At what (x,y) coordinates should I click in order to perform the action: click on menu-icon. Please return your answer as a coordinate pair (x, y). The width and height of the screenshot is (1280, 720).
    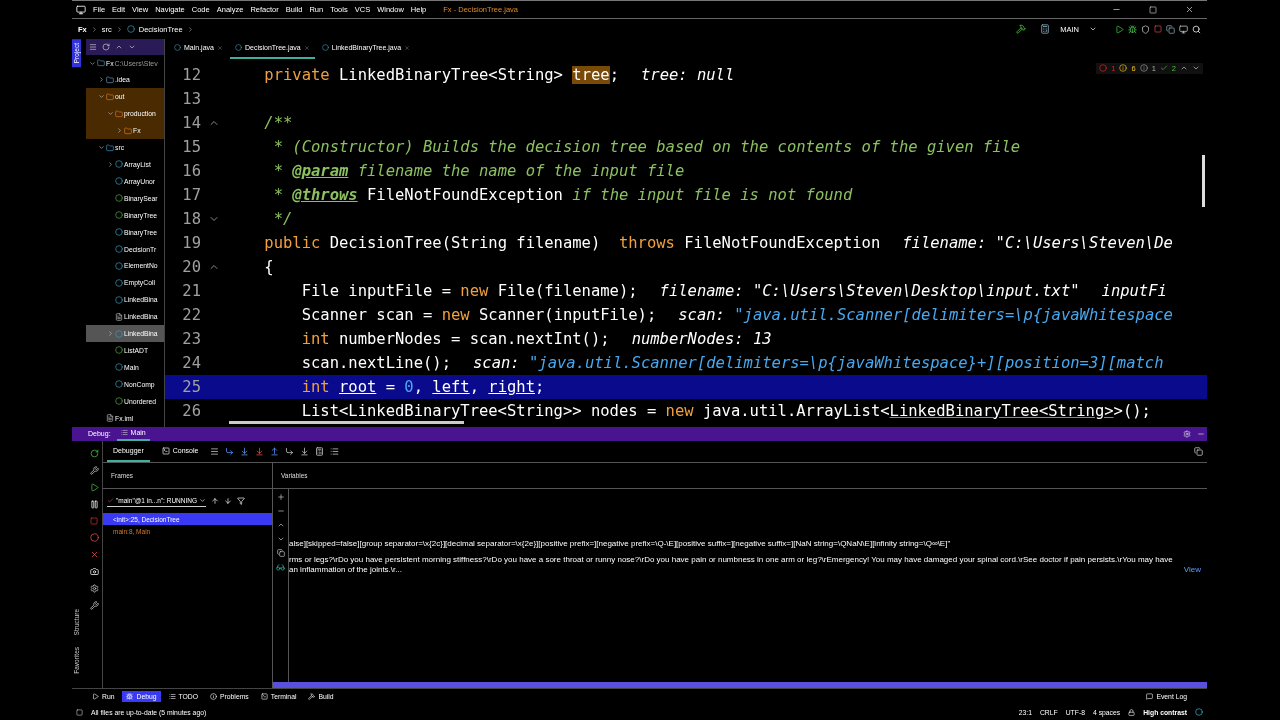
    Looking at the image, I should click on (215, 452).